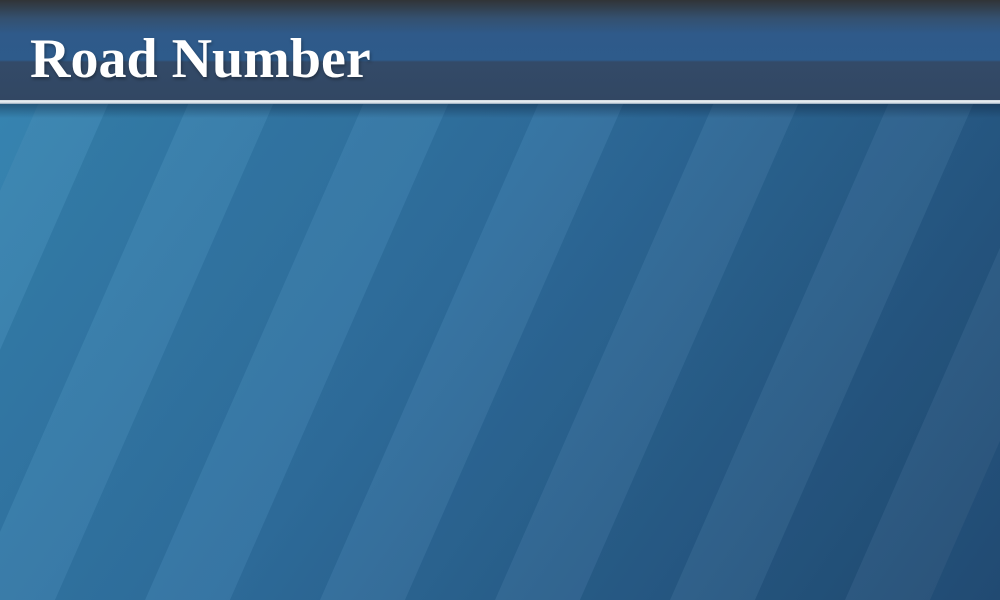 The width and height of the screenshot is (1000, 600). I want to click on slide-title: Road Number, so click(200, 59).